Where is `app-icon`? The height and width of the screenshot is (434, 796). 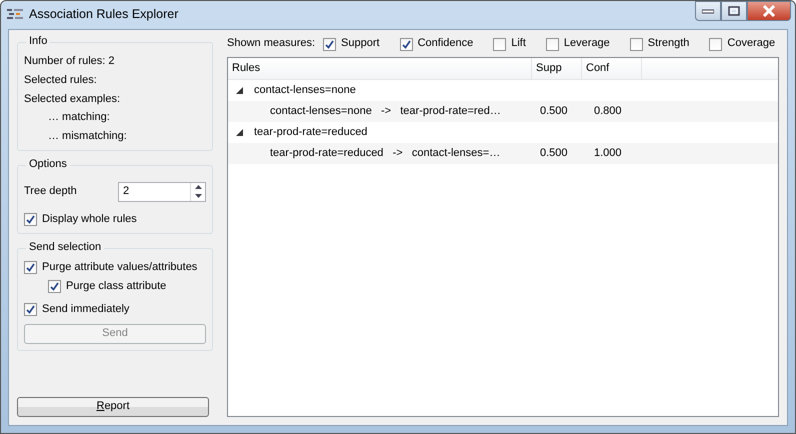 app-icon is located at coordinates (15, 15).